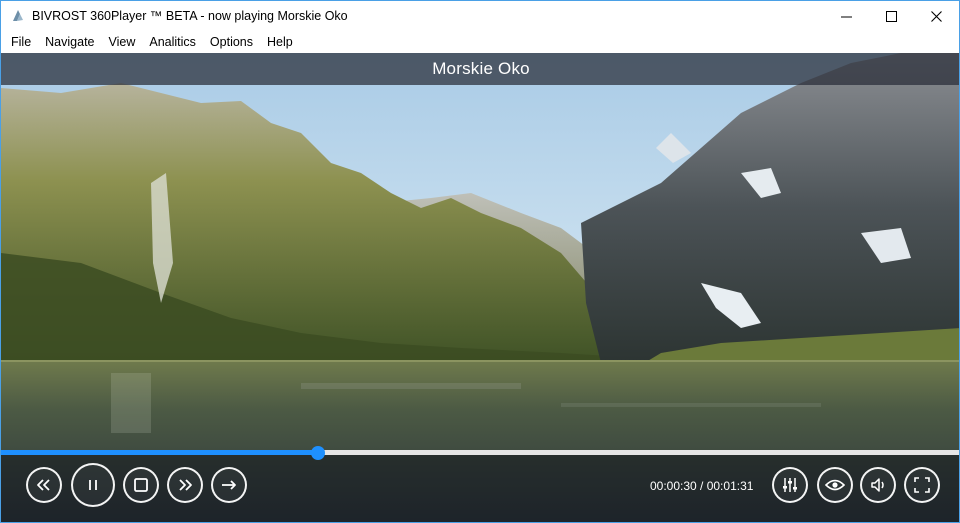  I want to click on close-button, so click(936, 16).